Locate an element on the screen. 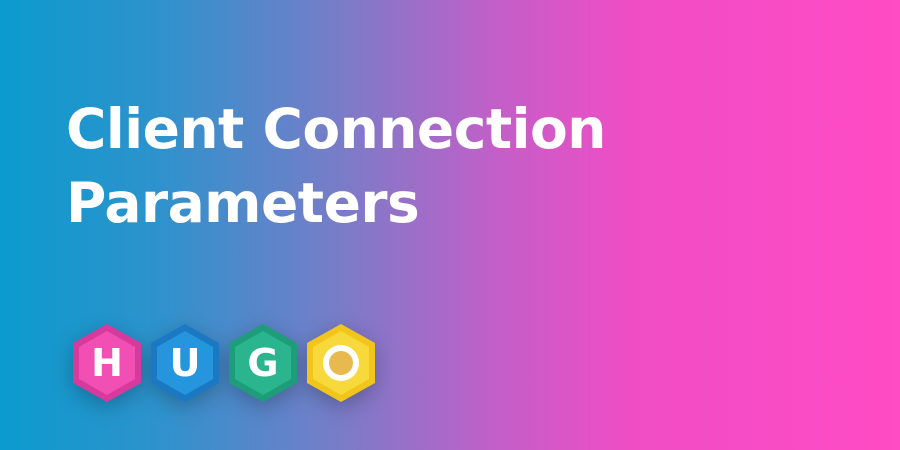  hugo-letter-g: G is located at coordinates (263, 363).